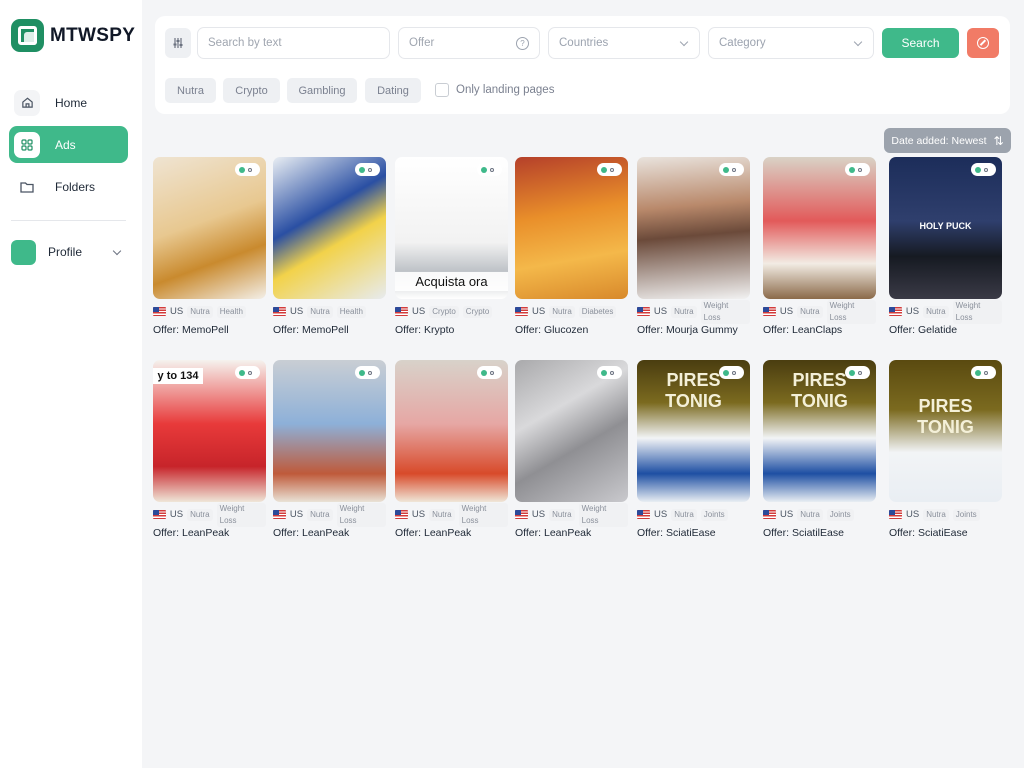 This screenshot has width=1024, height=768. Describe the element at coordinates (522, 43) in the screenshot. I see `help-icon: ?` at that location.